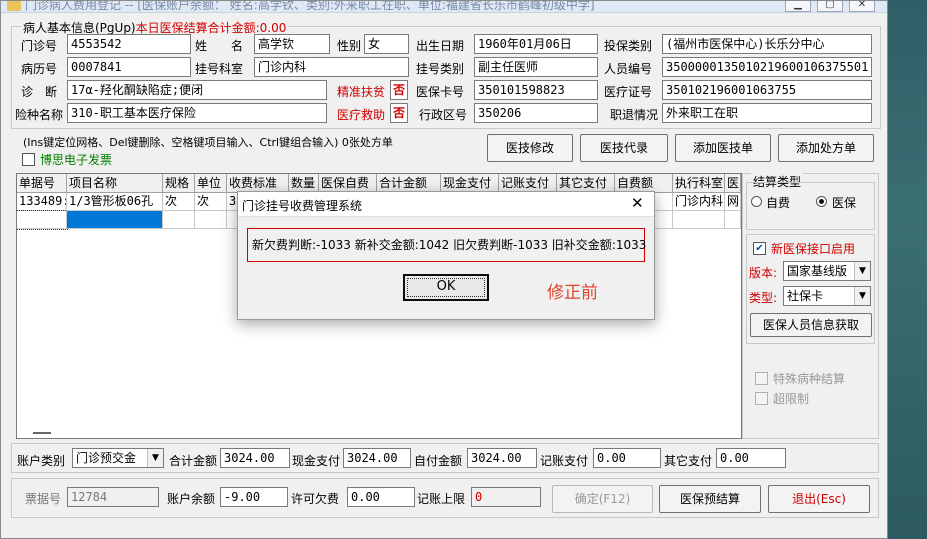  I want to click on grid-header-cell: 执行科室, so click(699, 183).